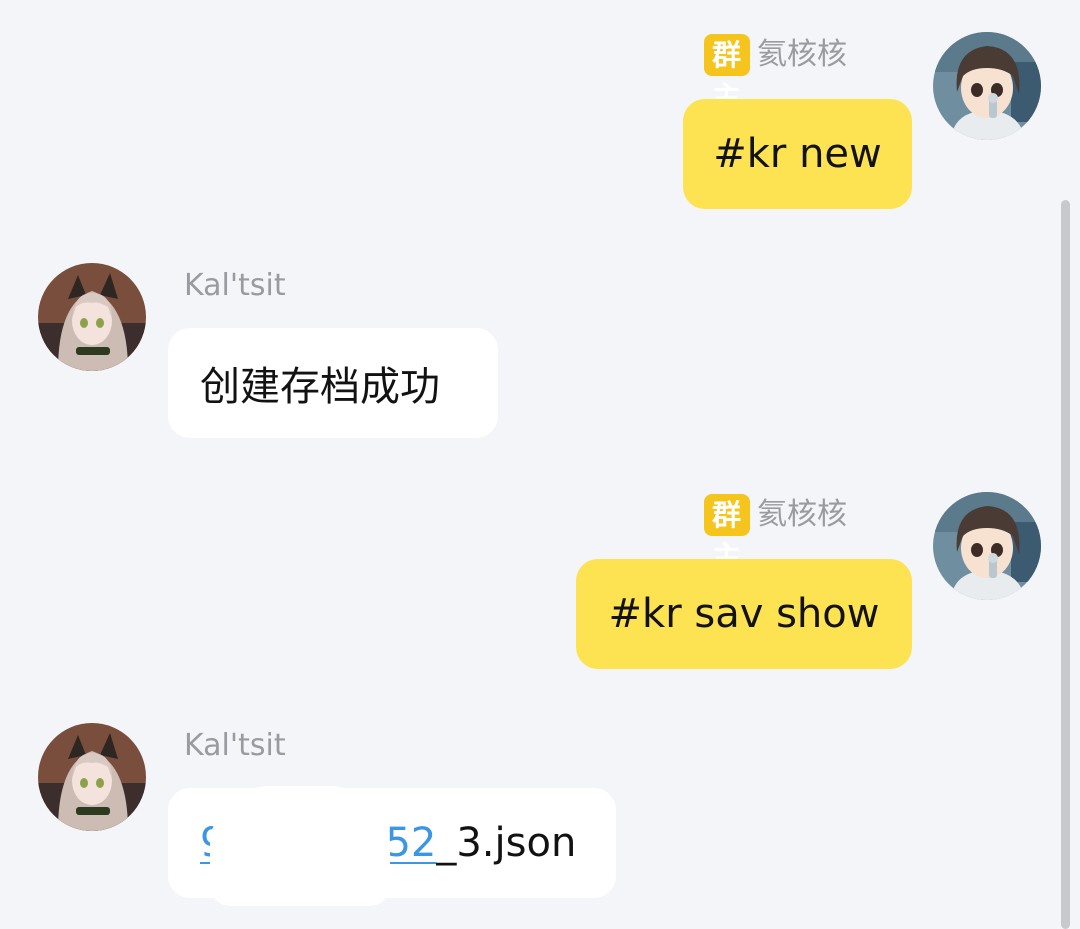 Image resolution: width=1080 pixels, height=929 pixels. Describe the element at coordinates (506, 843) in the screenshot. I see `file-name-suffix: _3.json` at that location.